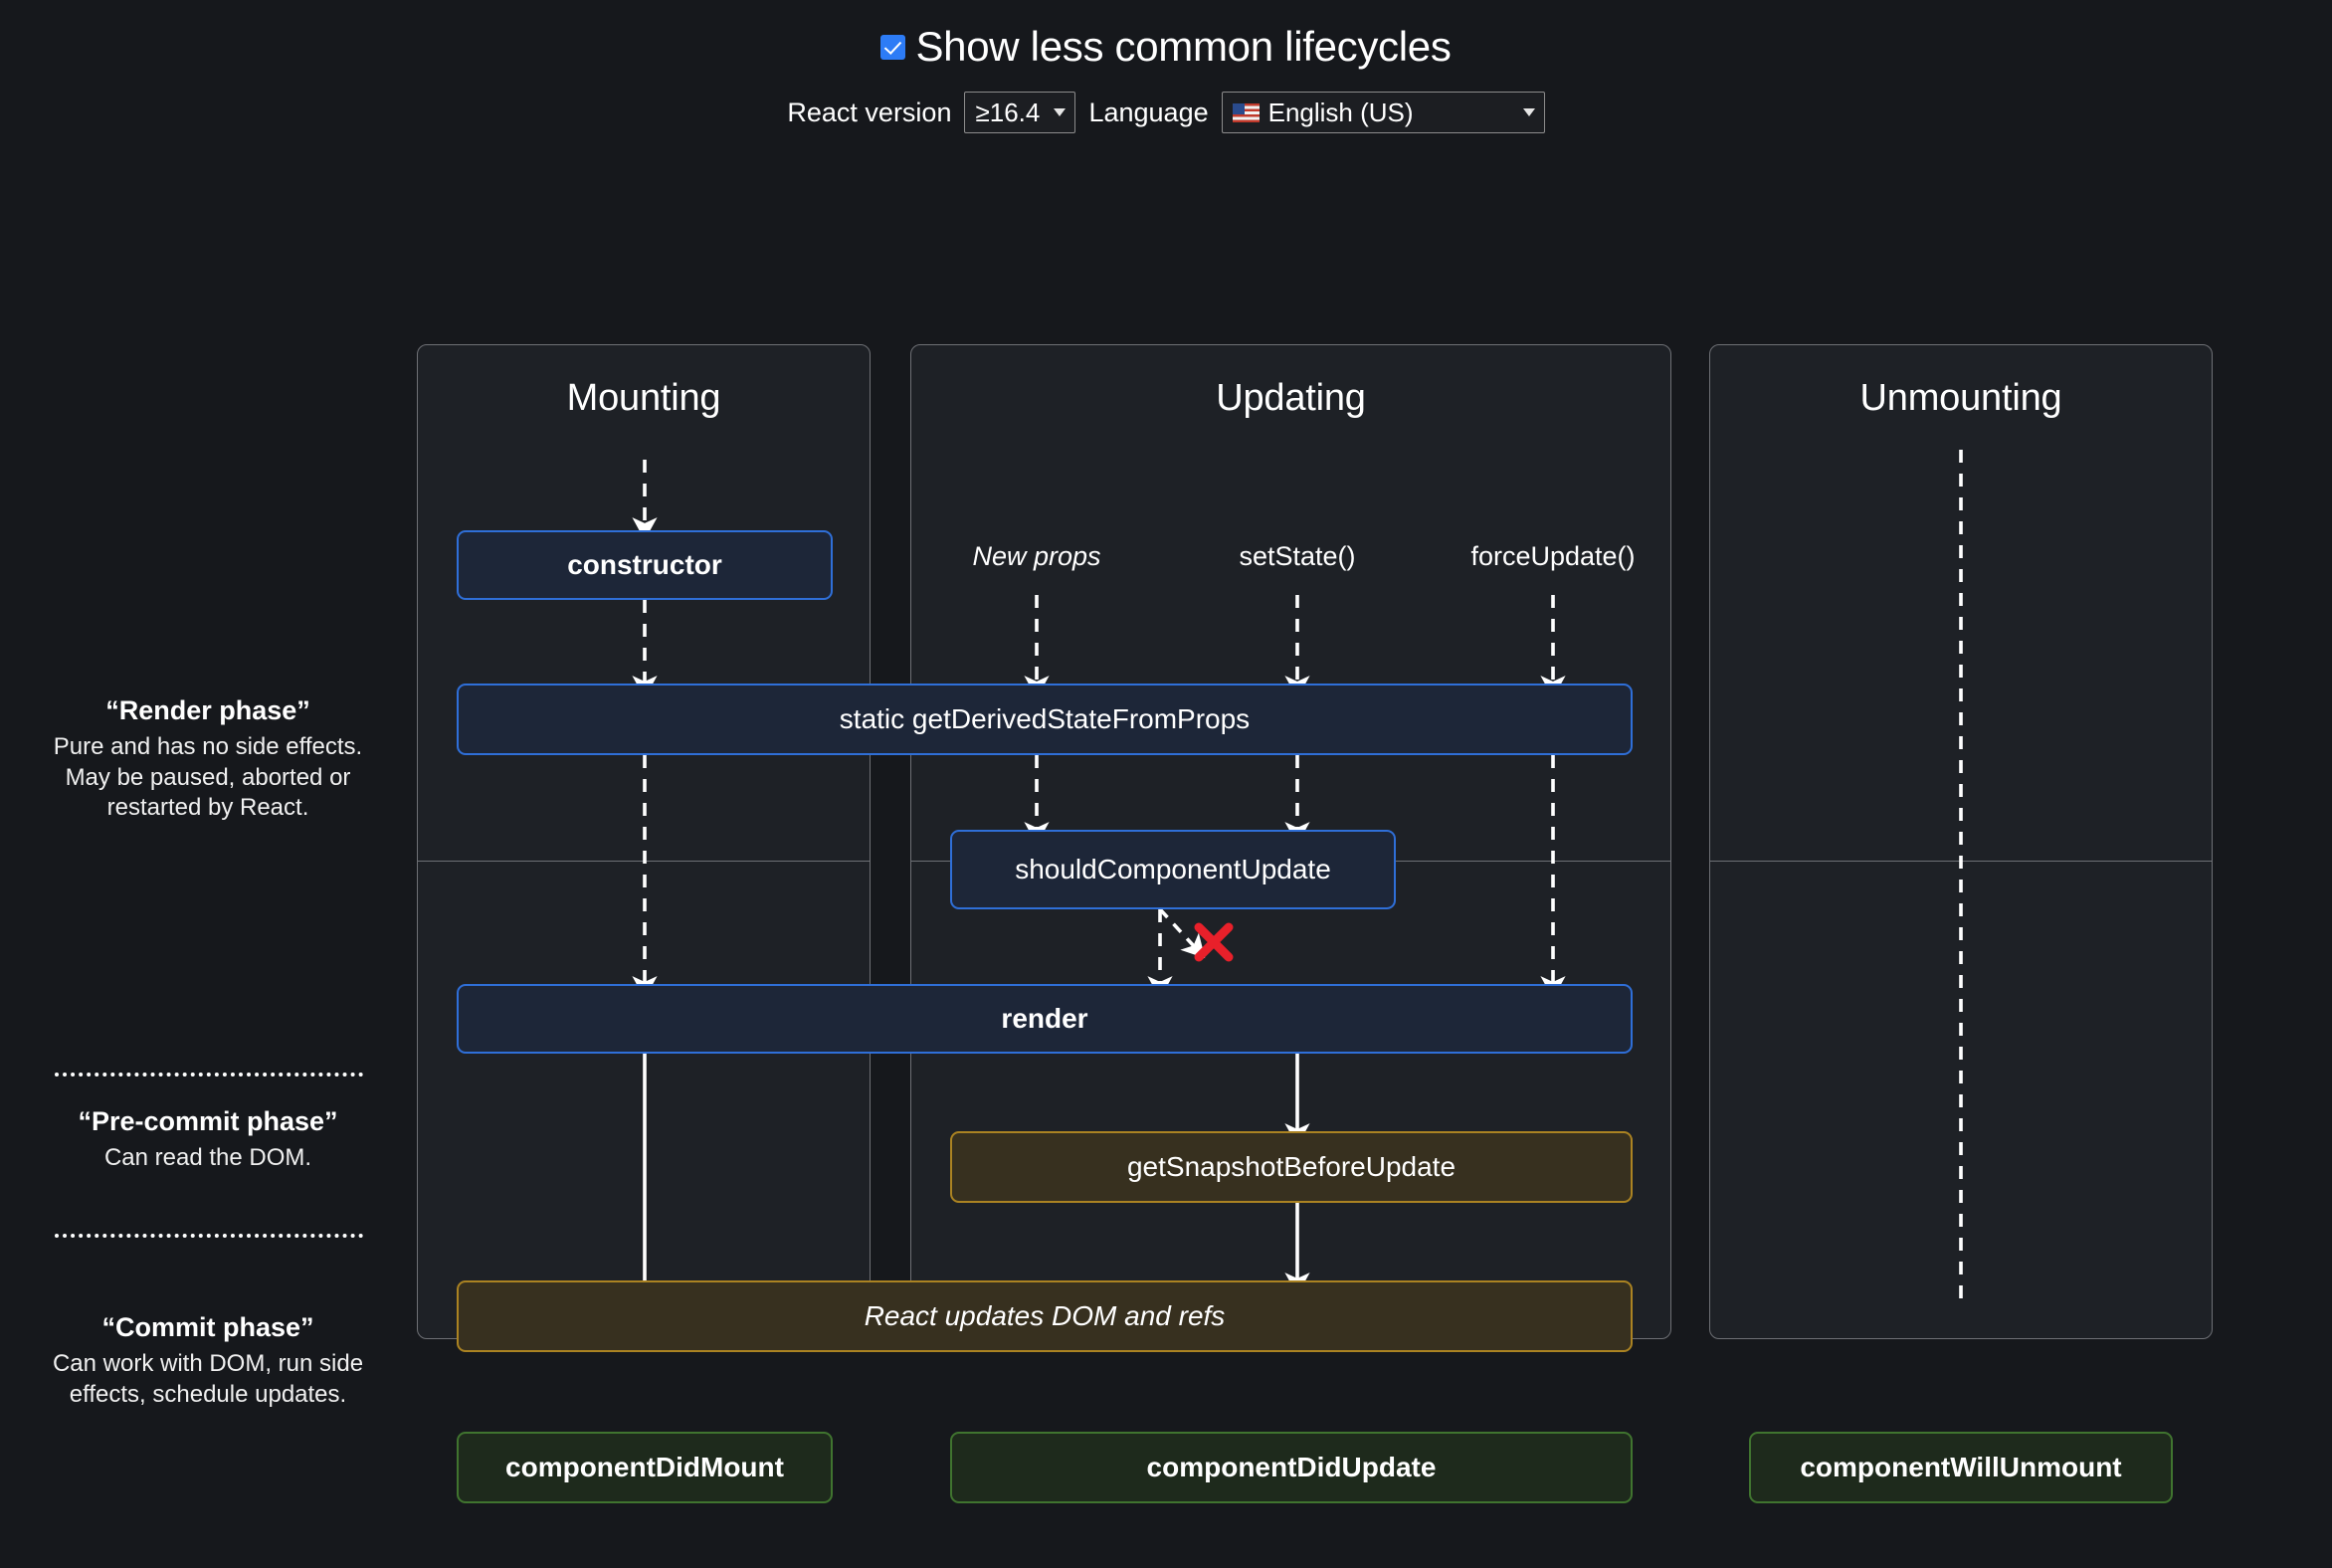  Describe the element at coordinates (645, 1467) in the screenshot. I see `lifecycle-box-component-did-mount: componentDidMount` at that location.